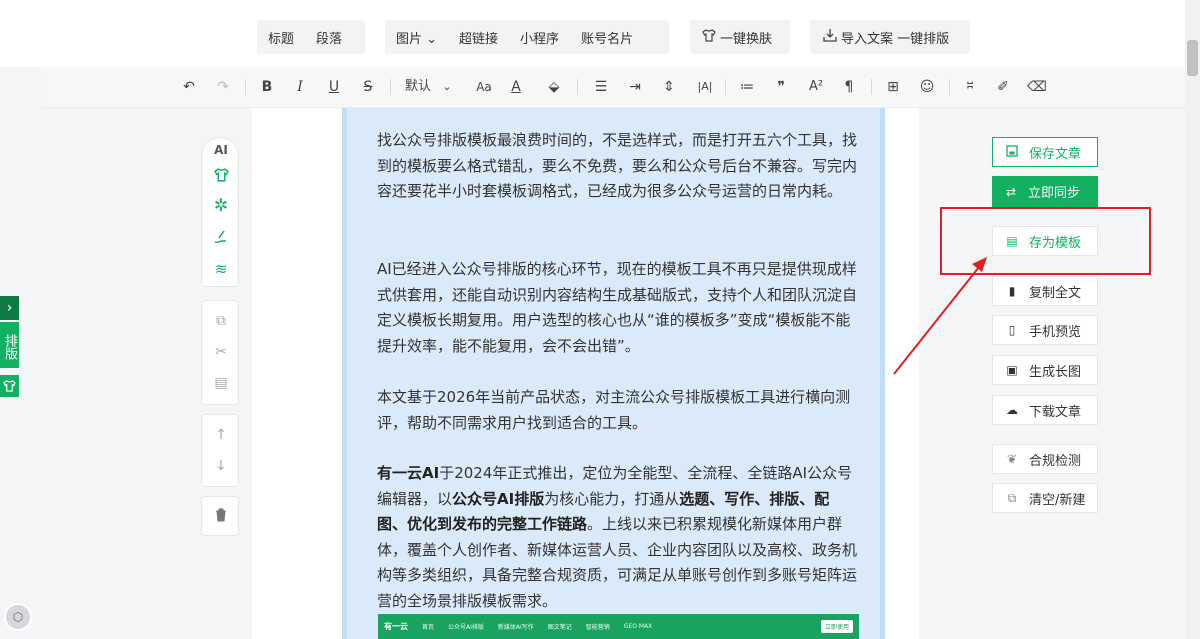  I want to click on generate-long-image-button: ▣ 生成长图, so click(1045, 370).